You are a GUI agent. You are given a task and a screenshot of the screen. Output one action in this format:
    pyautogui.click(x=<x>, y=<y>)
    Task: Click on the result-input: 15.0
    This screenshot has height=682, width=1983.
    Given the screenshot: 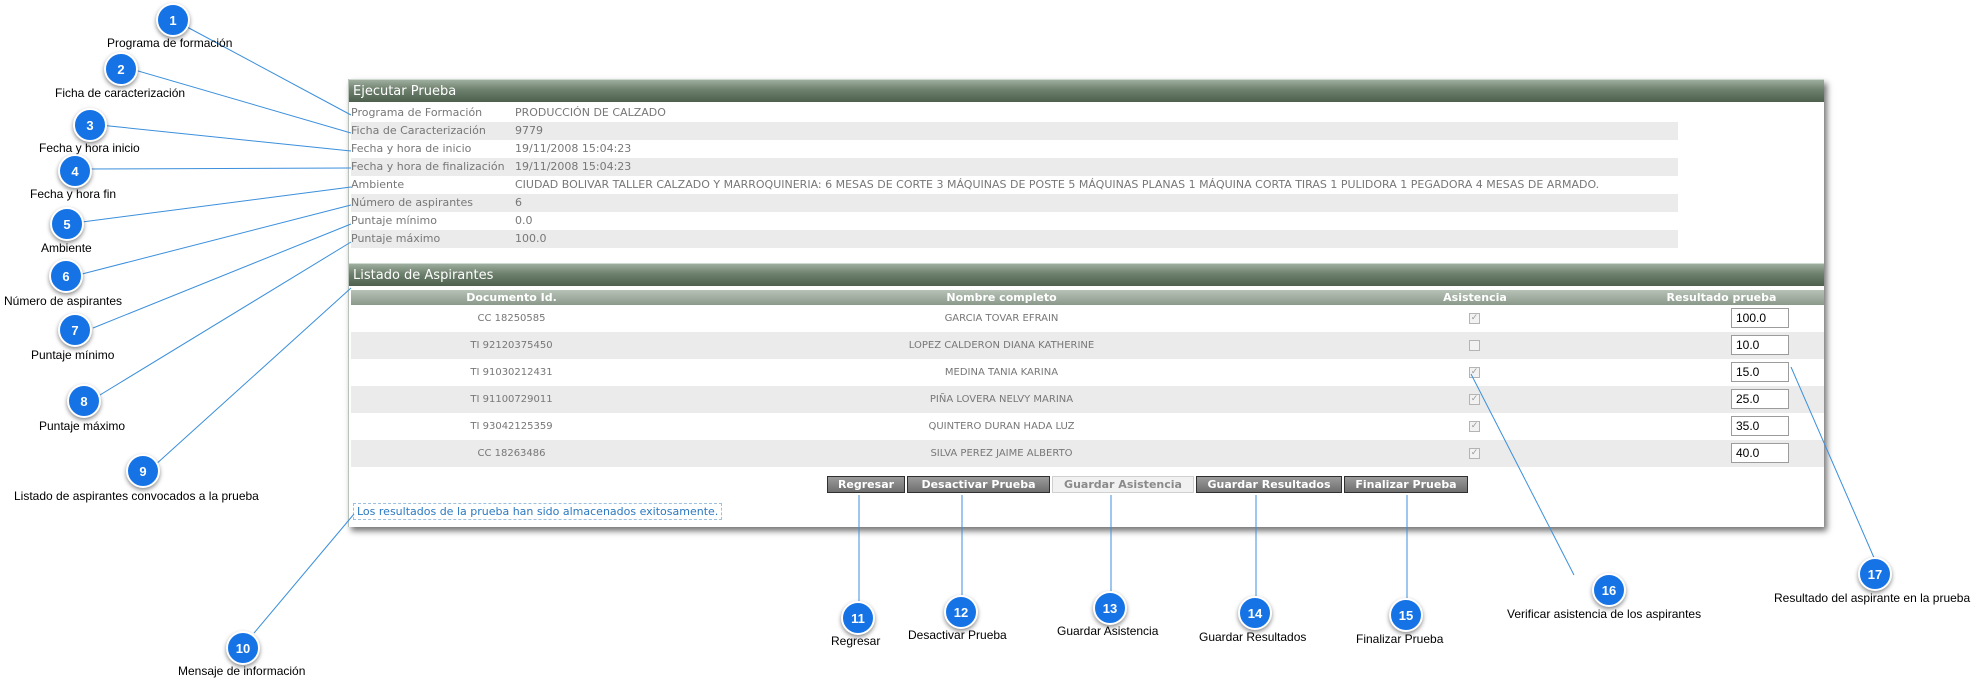 What is the action you would take?
    pyautogui.click(x=1760, y=372)
    